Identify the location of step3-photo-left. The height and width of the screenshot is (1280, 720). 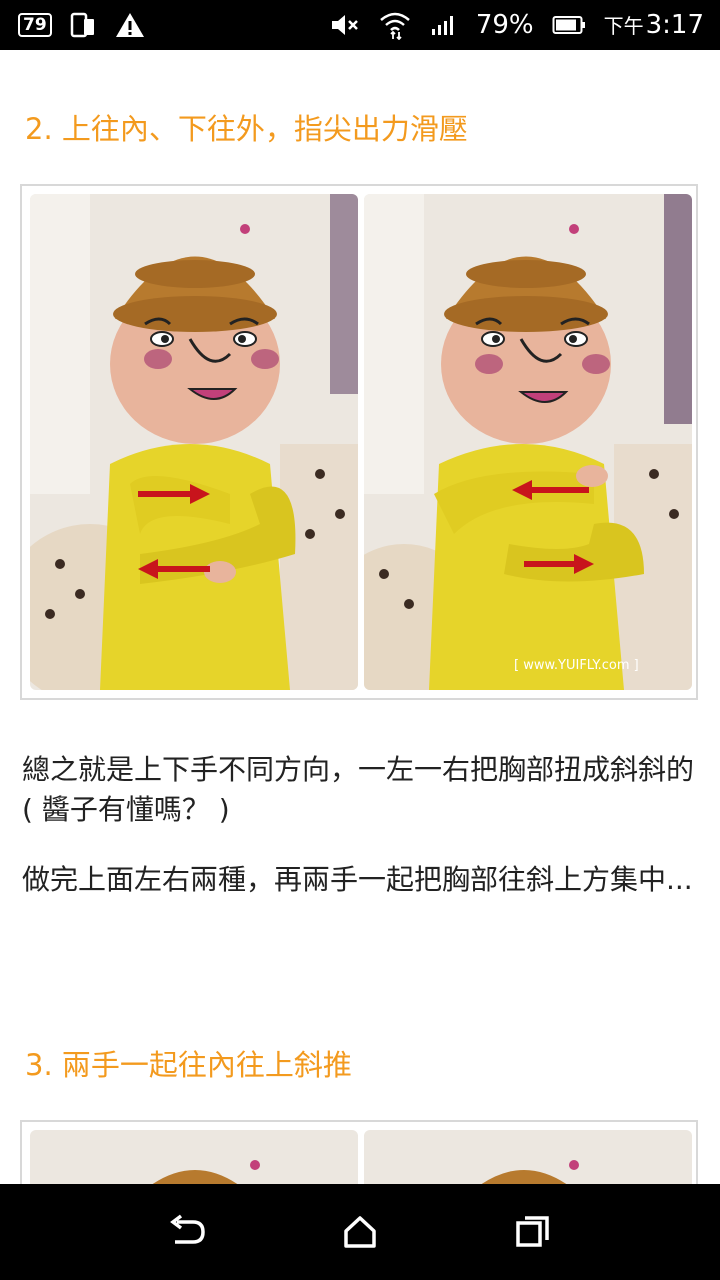
(194, 1157).